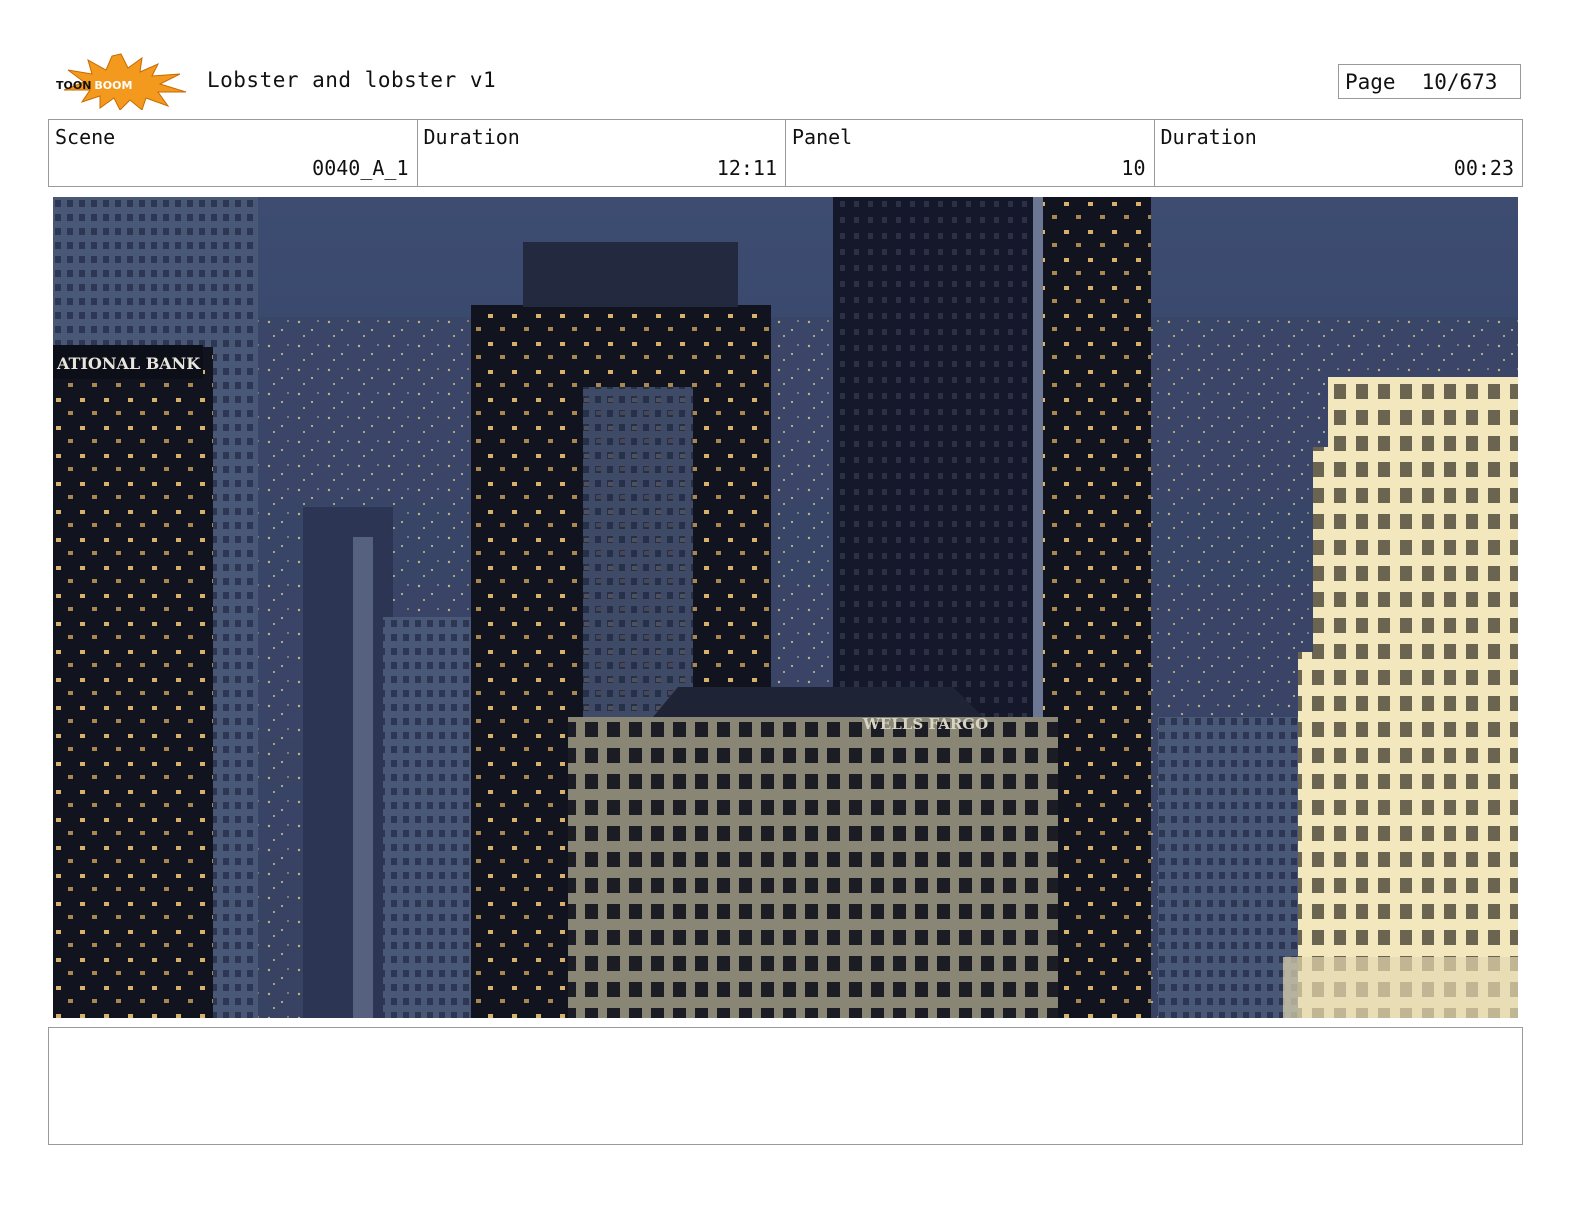 This screenshot has width=1581, height=1224. Describe the element at coordinates (1483, 168) in the screenshot. I see `panel-duration-value: 00:23` at that location.